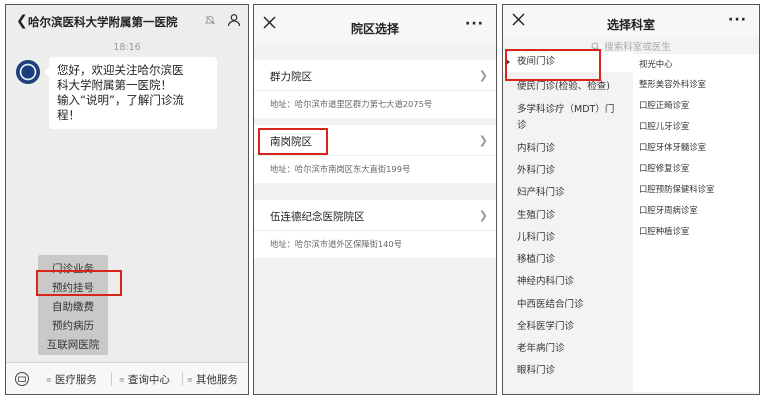 The width and height of the screenshot is (768, 399). I want to click on category-item: 老年病门诊, so click(573, 349).